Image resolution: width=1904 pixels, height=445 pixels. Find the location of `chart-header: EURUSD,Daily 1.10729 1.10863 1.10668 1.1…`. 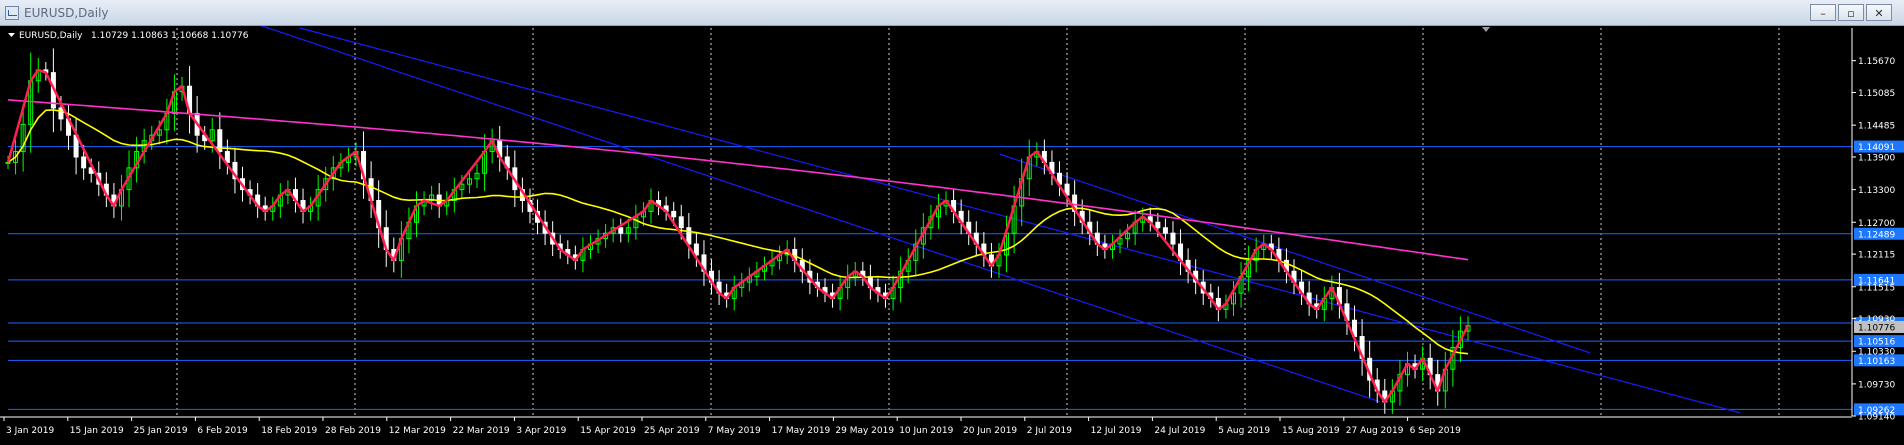

chart-header: EURUSD,Daily 1.10729 1.10863 1.10668 1.1… is located at coordinates (128, 36).